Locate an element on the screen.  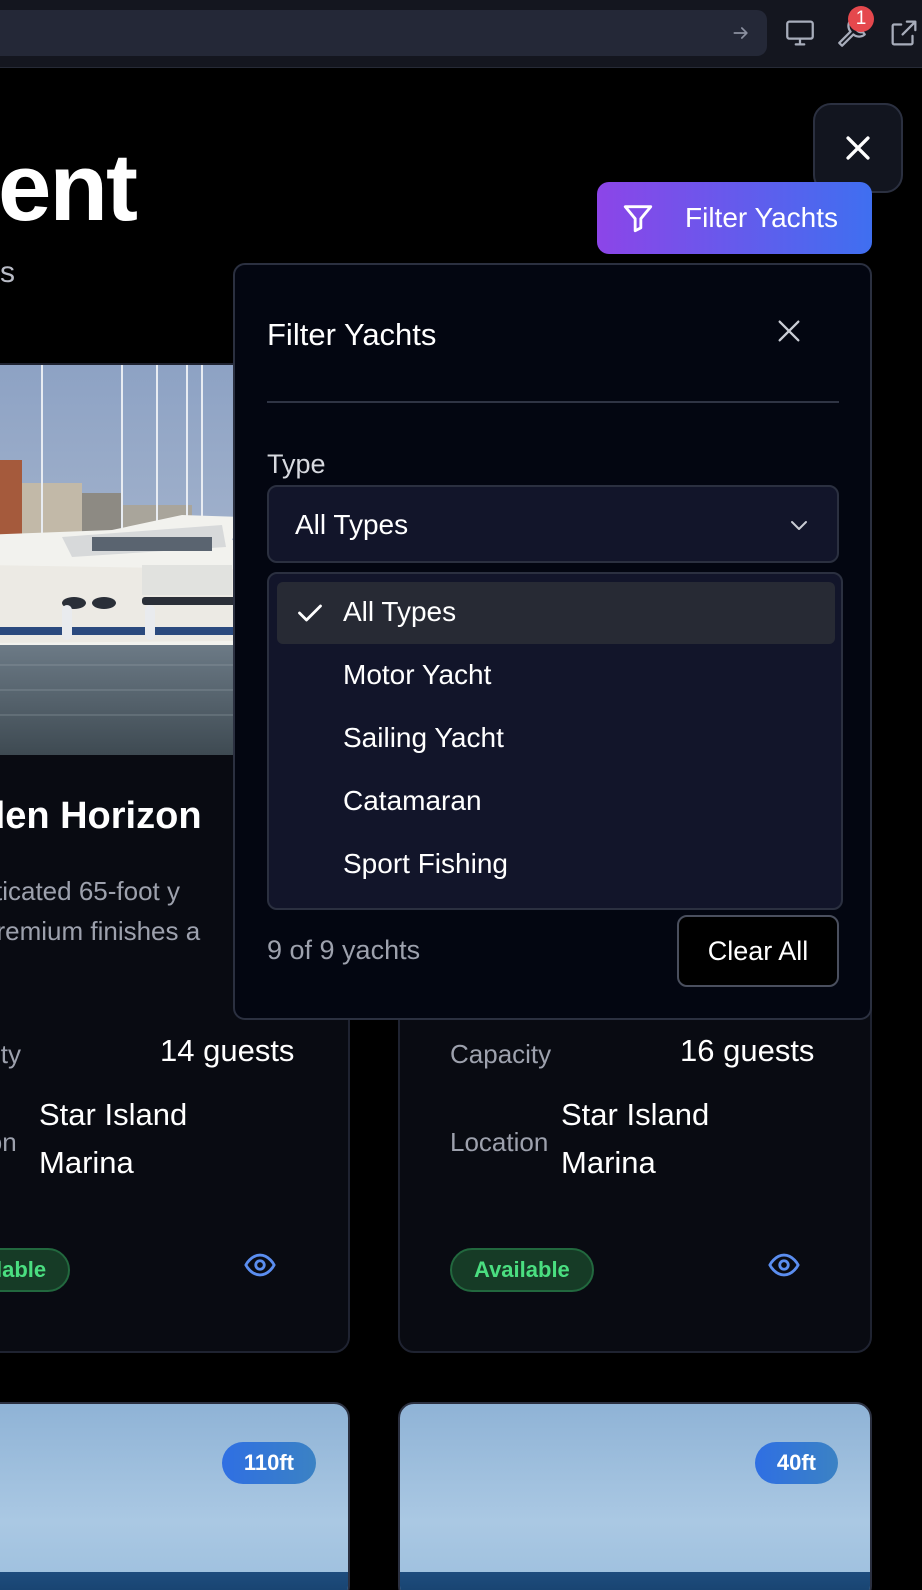
yacht-card: 110ft is located at coordinates (175, 1496).